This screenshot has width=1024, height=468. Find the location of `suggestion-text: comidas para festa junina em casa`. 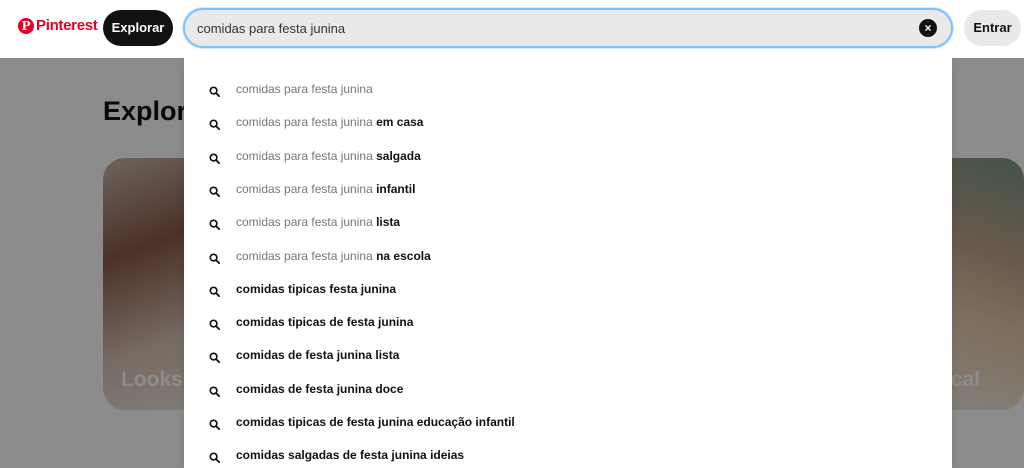

suggestion-text: comidas para festa junina em casa is located at coordinates (329, 122).